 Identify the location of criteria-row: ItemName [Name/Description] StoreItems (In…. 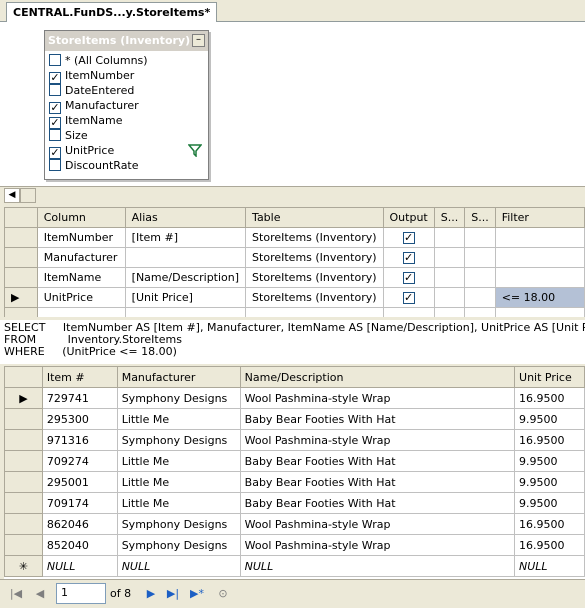
(294, 277).